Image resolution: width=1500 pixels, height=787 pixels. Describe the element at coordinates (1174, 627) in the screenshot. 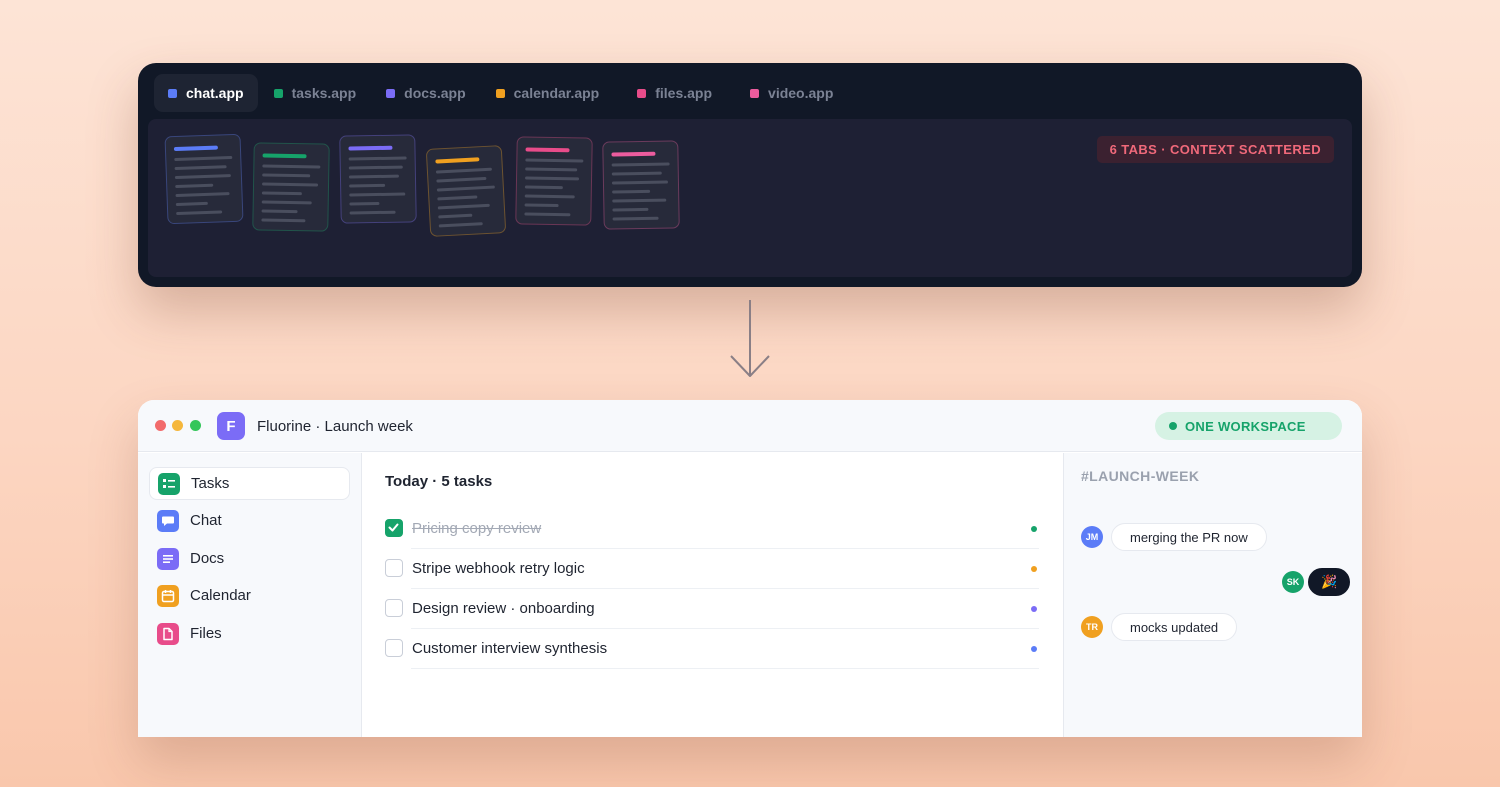

I see `chat-message: mocks updated` at that location.